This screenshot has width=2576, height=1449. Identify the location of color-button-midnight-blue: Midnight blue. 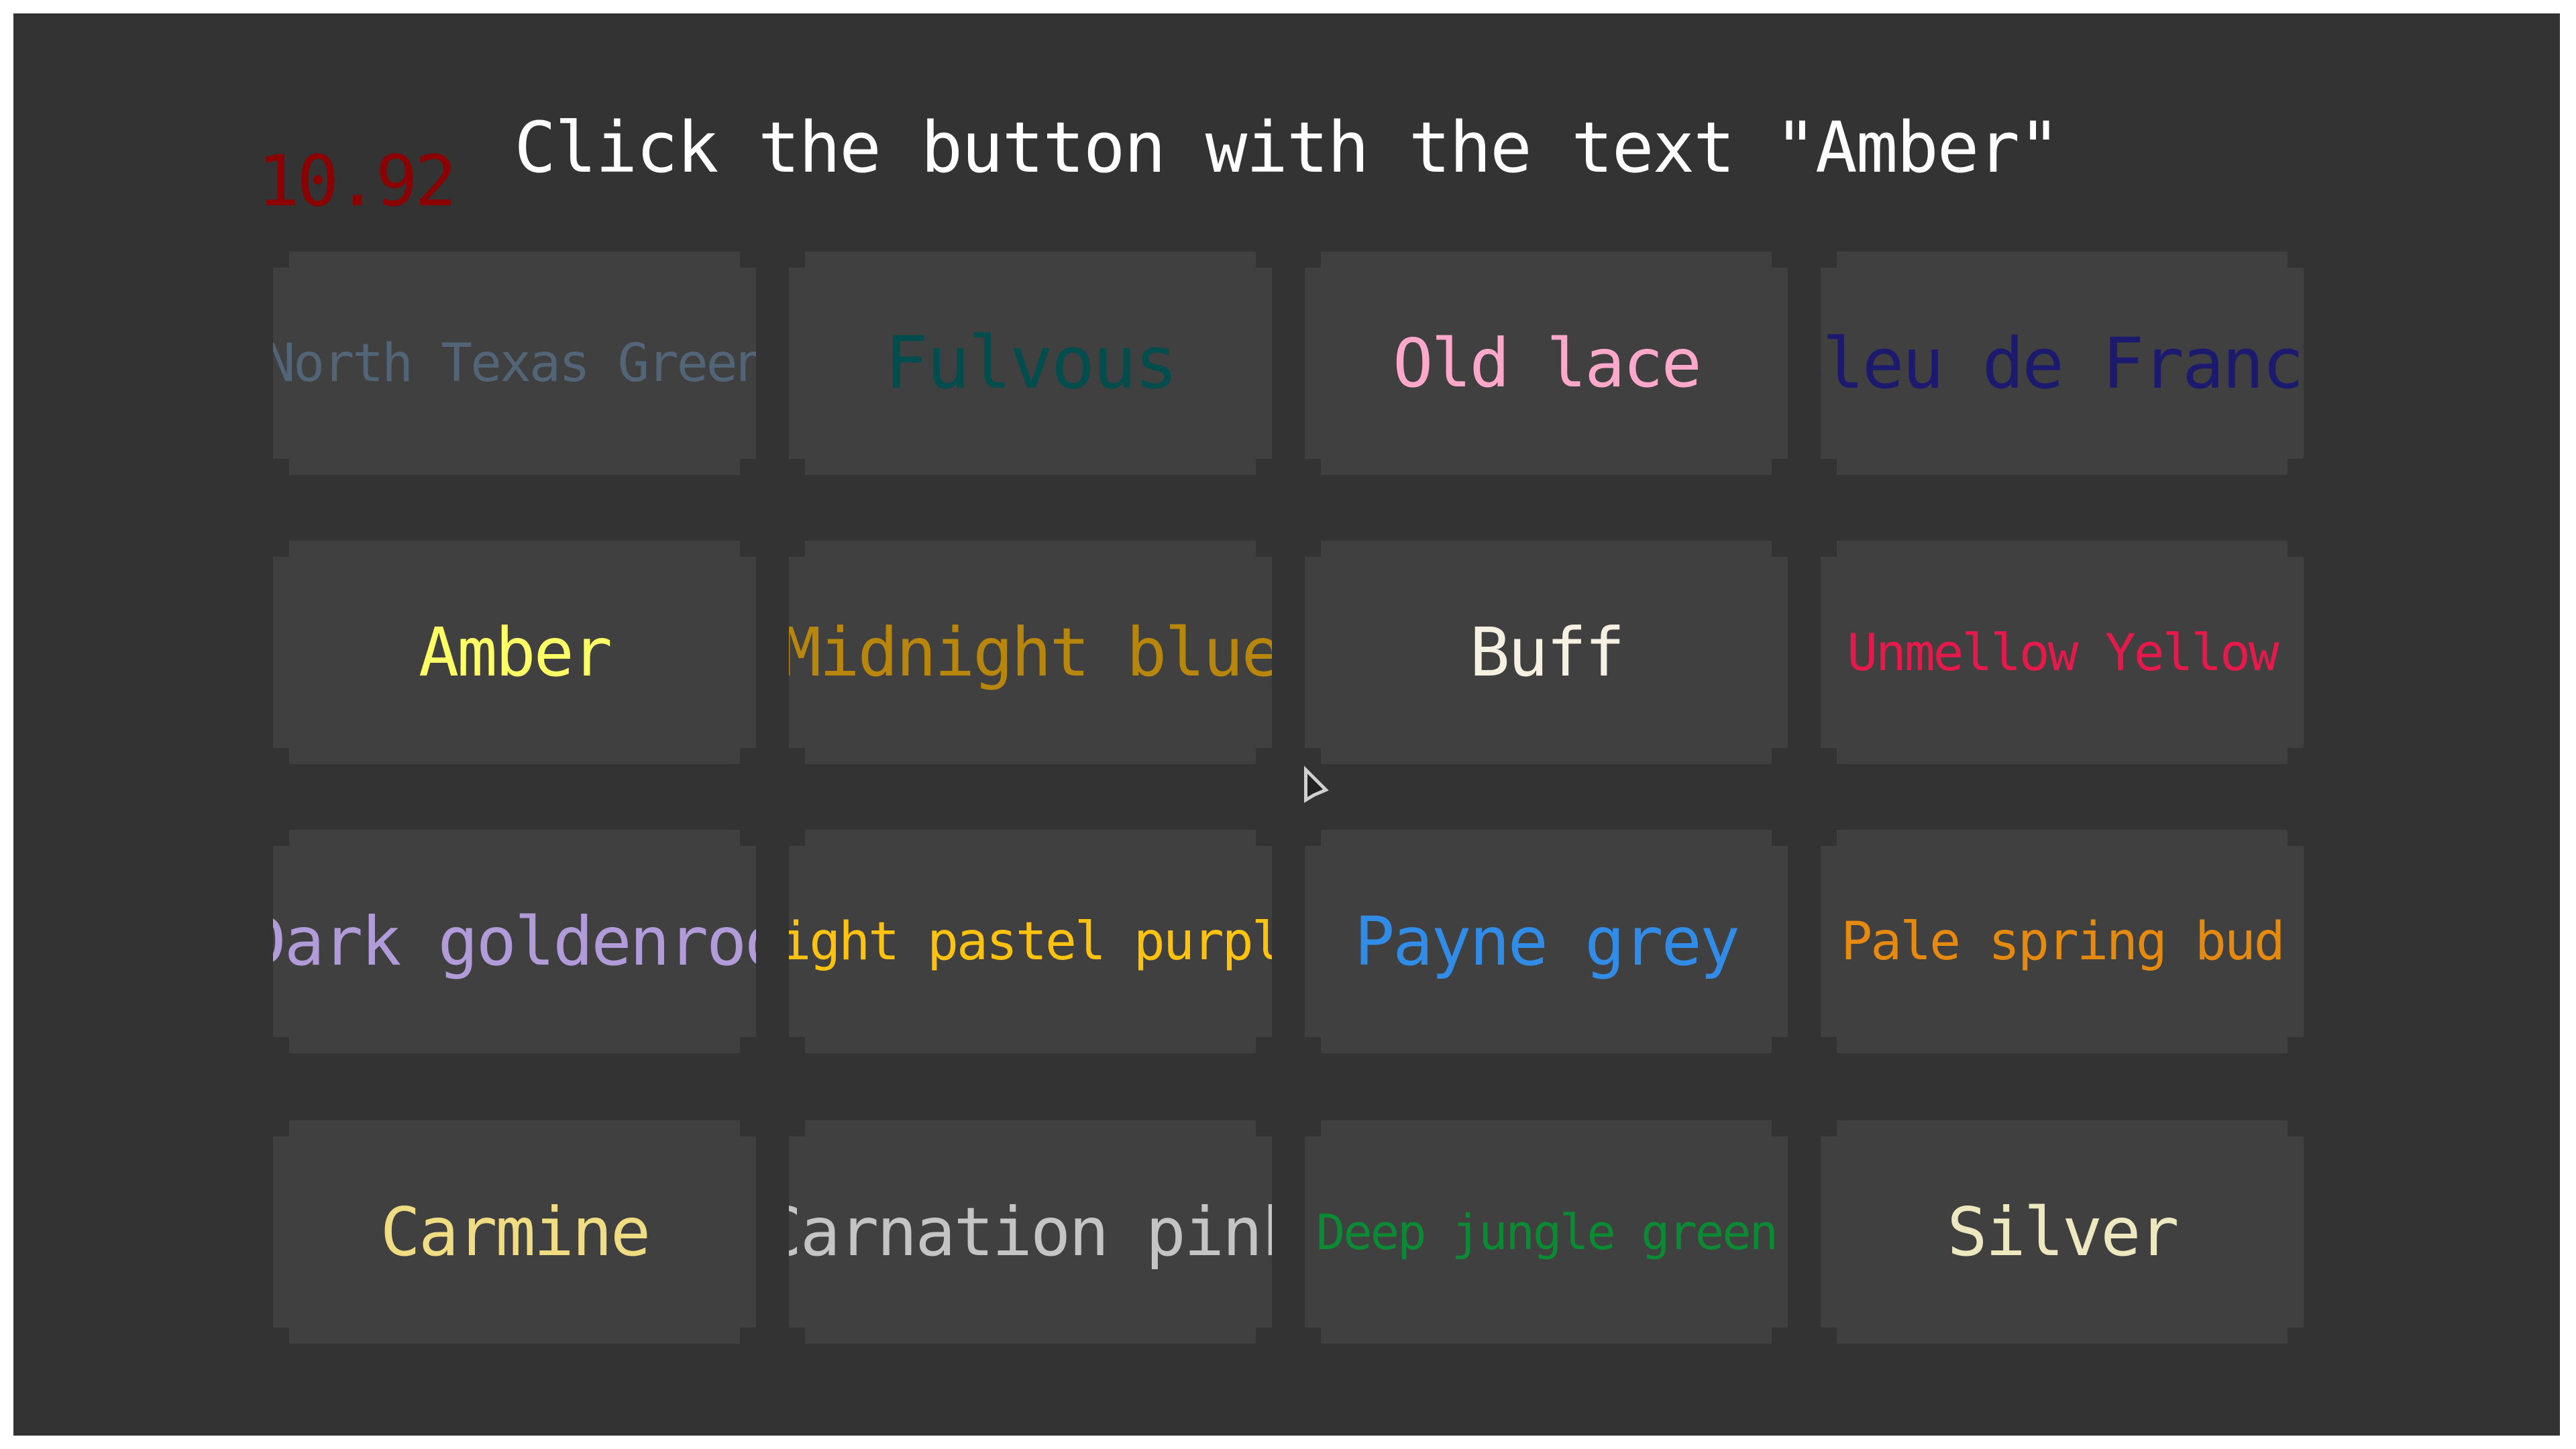
(1030, 652).